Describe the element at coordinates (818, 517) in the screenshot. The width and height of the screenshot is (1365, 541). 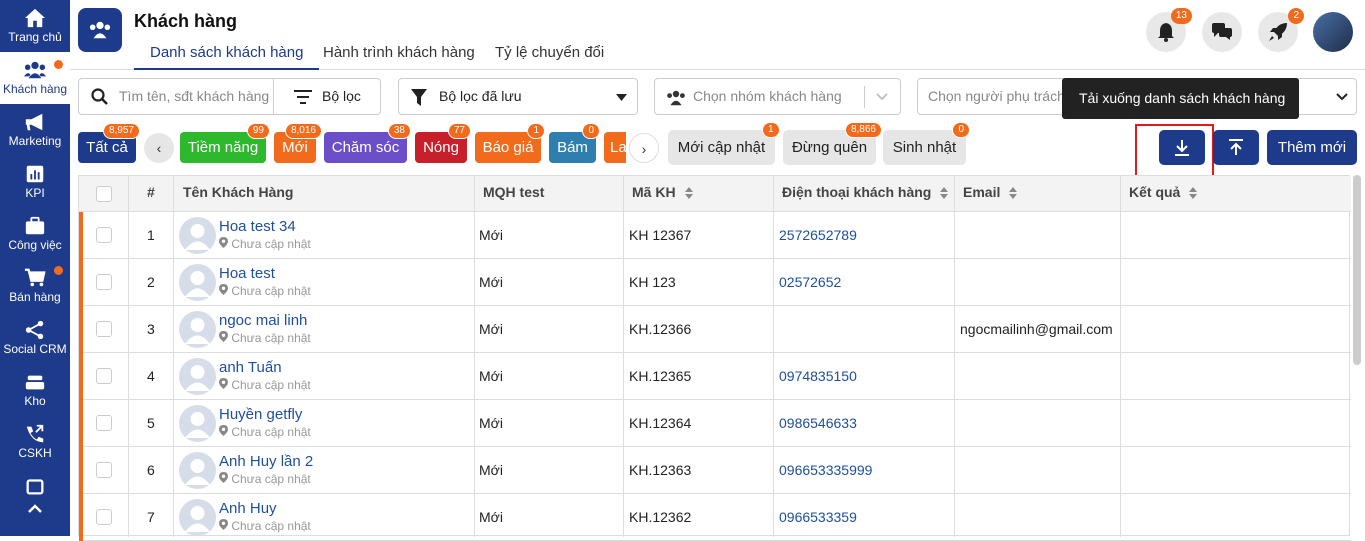
I see `phone-link: 0966533359` at that location.